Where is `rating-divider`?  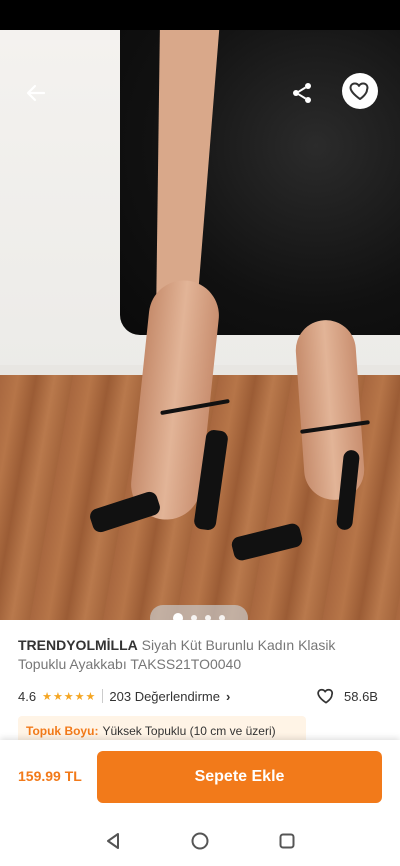
rating-divider is located at coordinates (103, 696).